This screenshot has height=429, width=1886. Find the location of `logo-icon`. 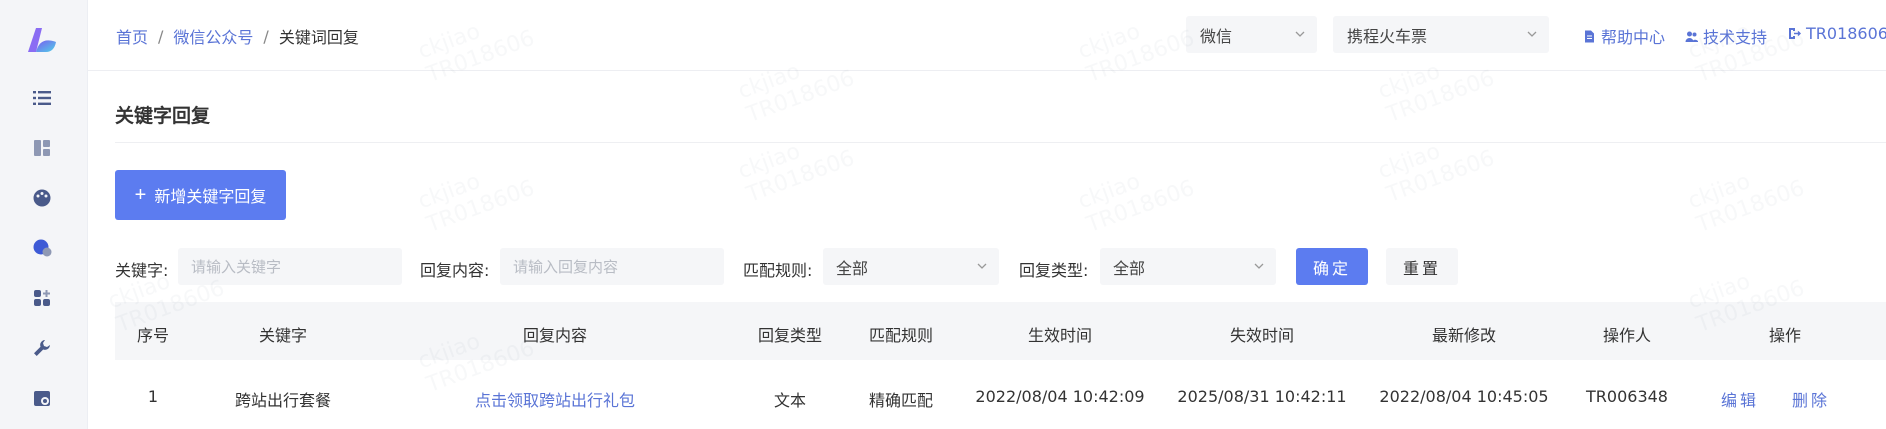

logo-icon is located at coordinates (42, 40).